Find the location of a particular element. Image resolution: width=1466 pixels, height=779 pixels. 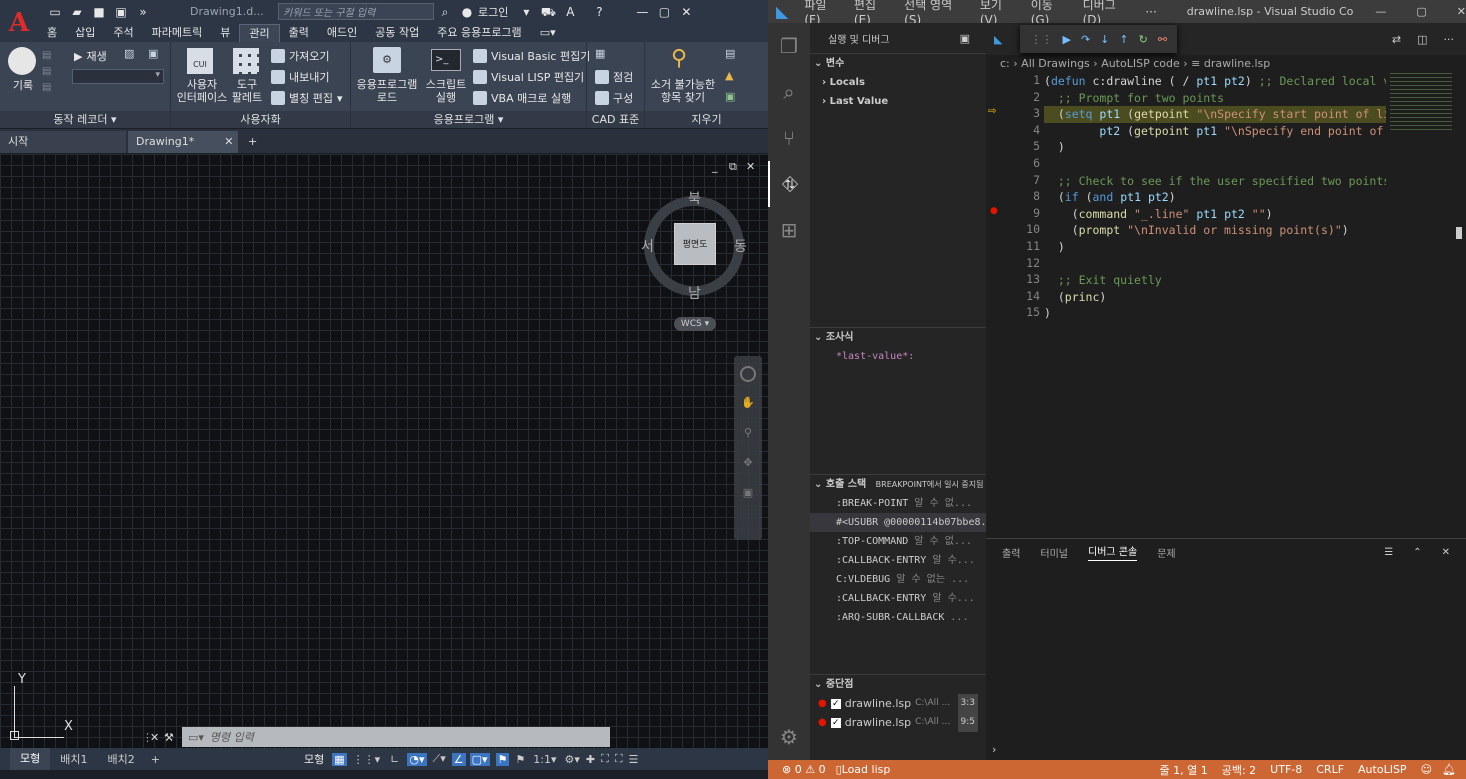

code-line: (command "_.line" pt1 pt2 "") is located at coordinates (1158, 214).